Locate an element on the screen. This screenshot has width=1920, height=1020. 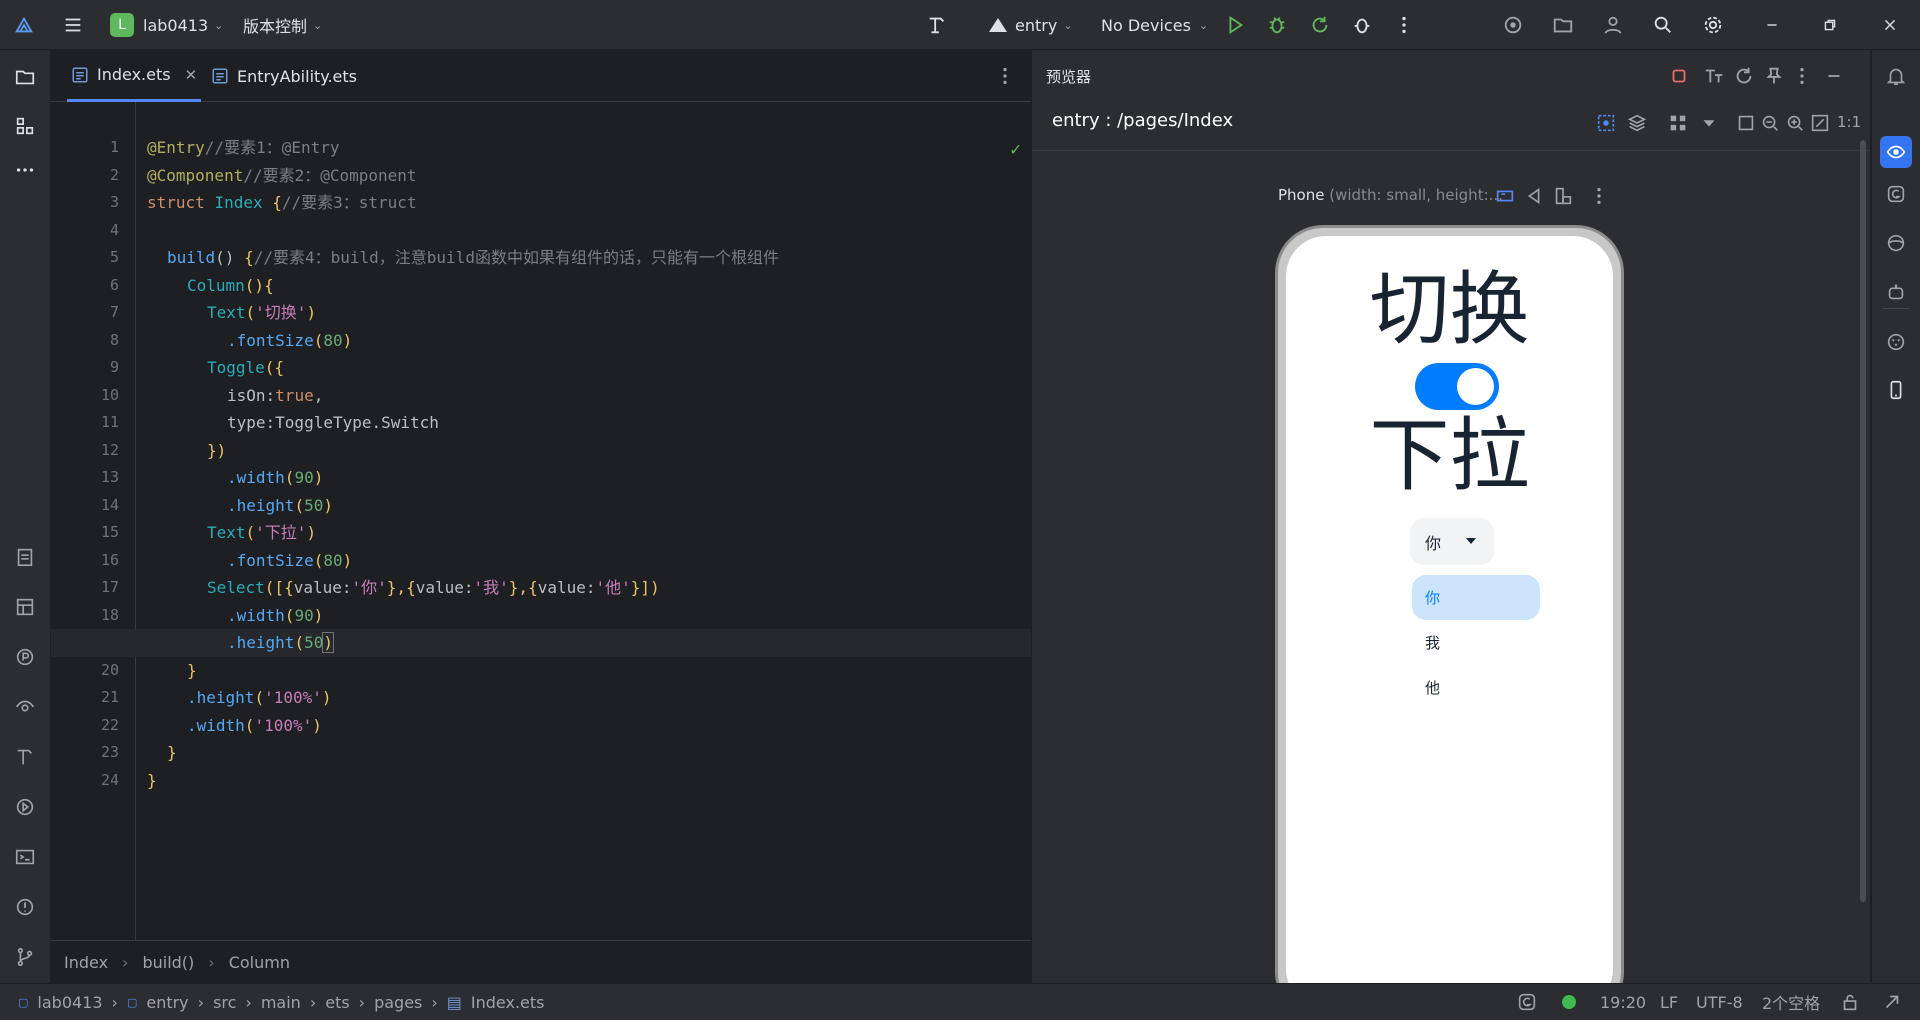
device-manager-icon is located at coordinates (1563, 25).